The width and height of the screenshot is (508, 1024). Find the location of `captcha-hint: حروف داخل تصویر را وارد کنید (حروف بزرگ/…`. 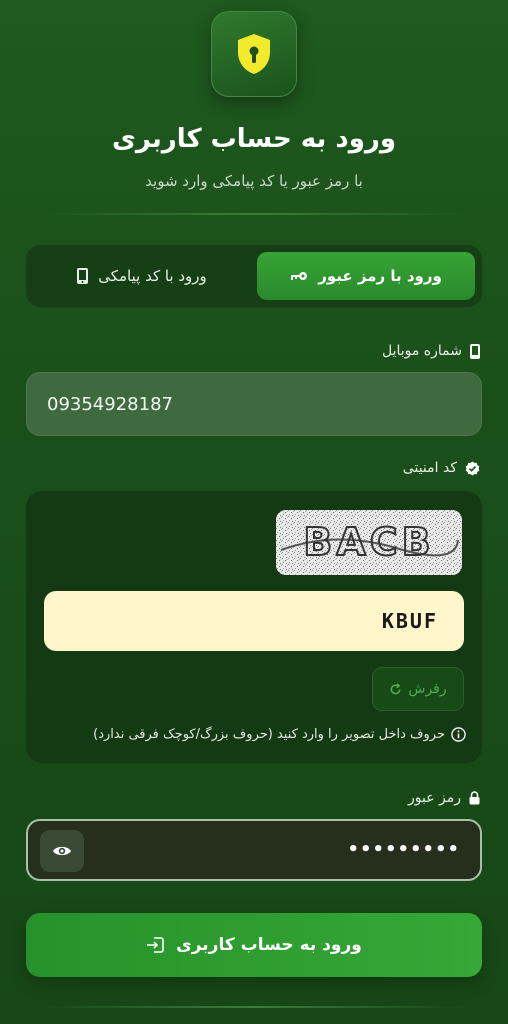

captcha-hint: حروف داخل تصویر را وارد کنید (حروف بزرگ/… is located at coordinates (279, 734).